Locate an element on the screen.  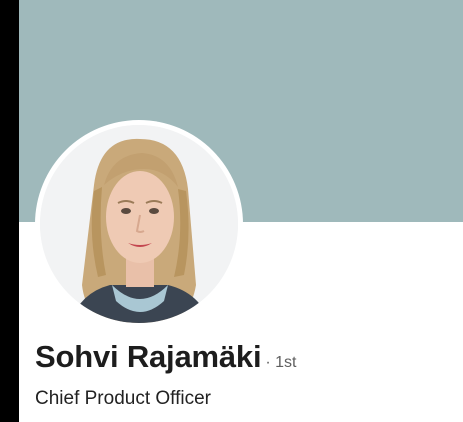
name-line: Sohvi Rajamäki · 1st is located at coordinates (165, 357).